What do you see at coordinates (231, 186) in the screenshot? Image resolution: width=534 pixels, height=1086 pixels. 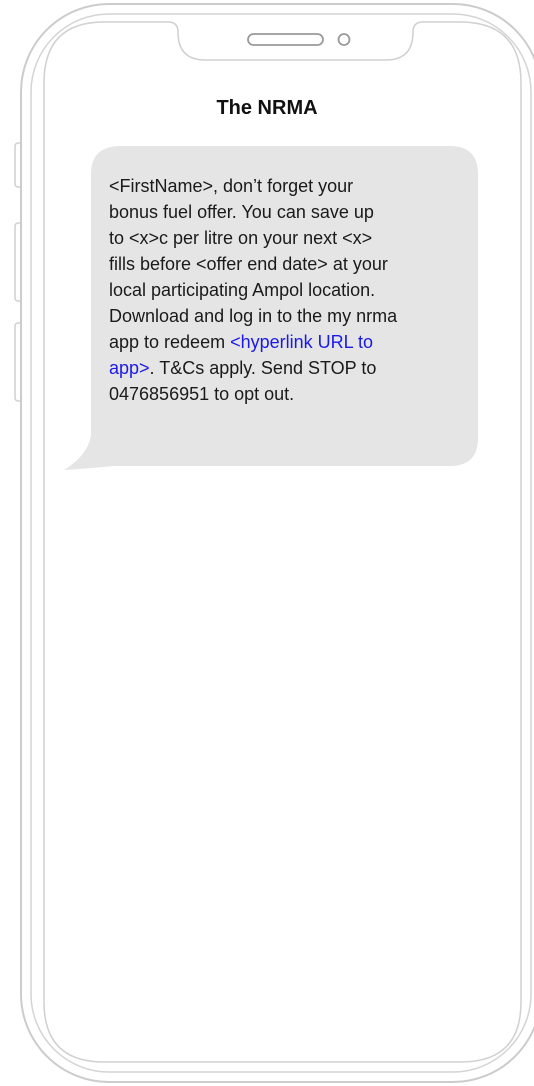 I see `message-line-1: <FirstName>, don’t forget your` at bounding box center [231, 186].